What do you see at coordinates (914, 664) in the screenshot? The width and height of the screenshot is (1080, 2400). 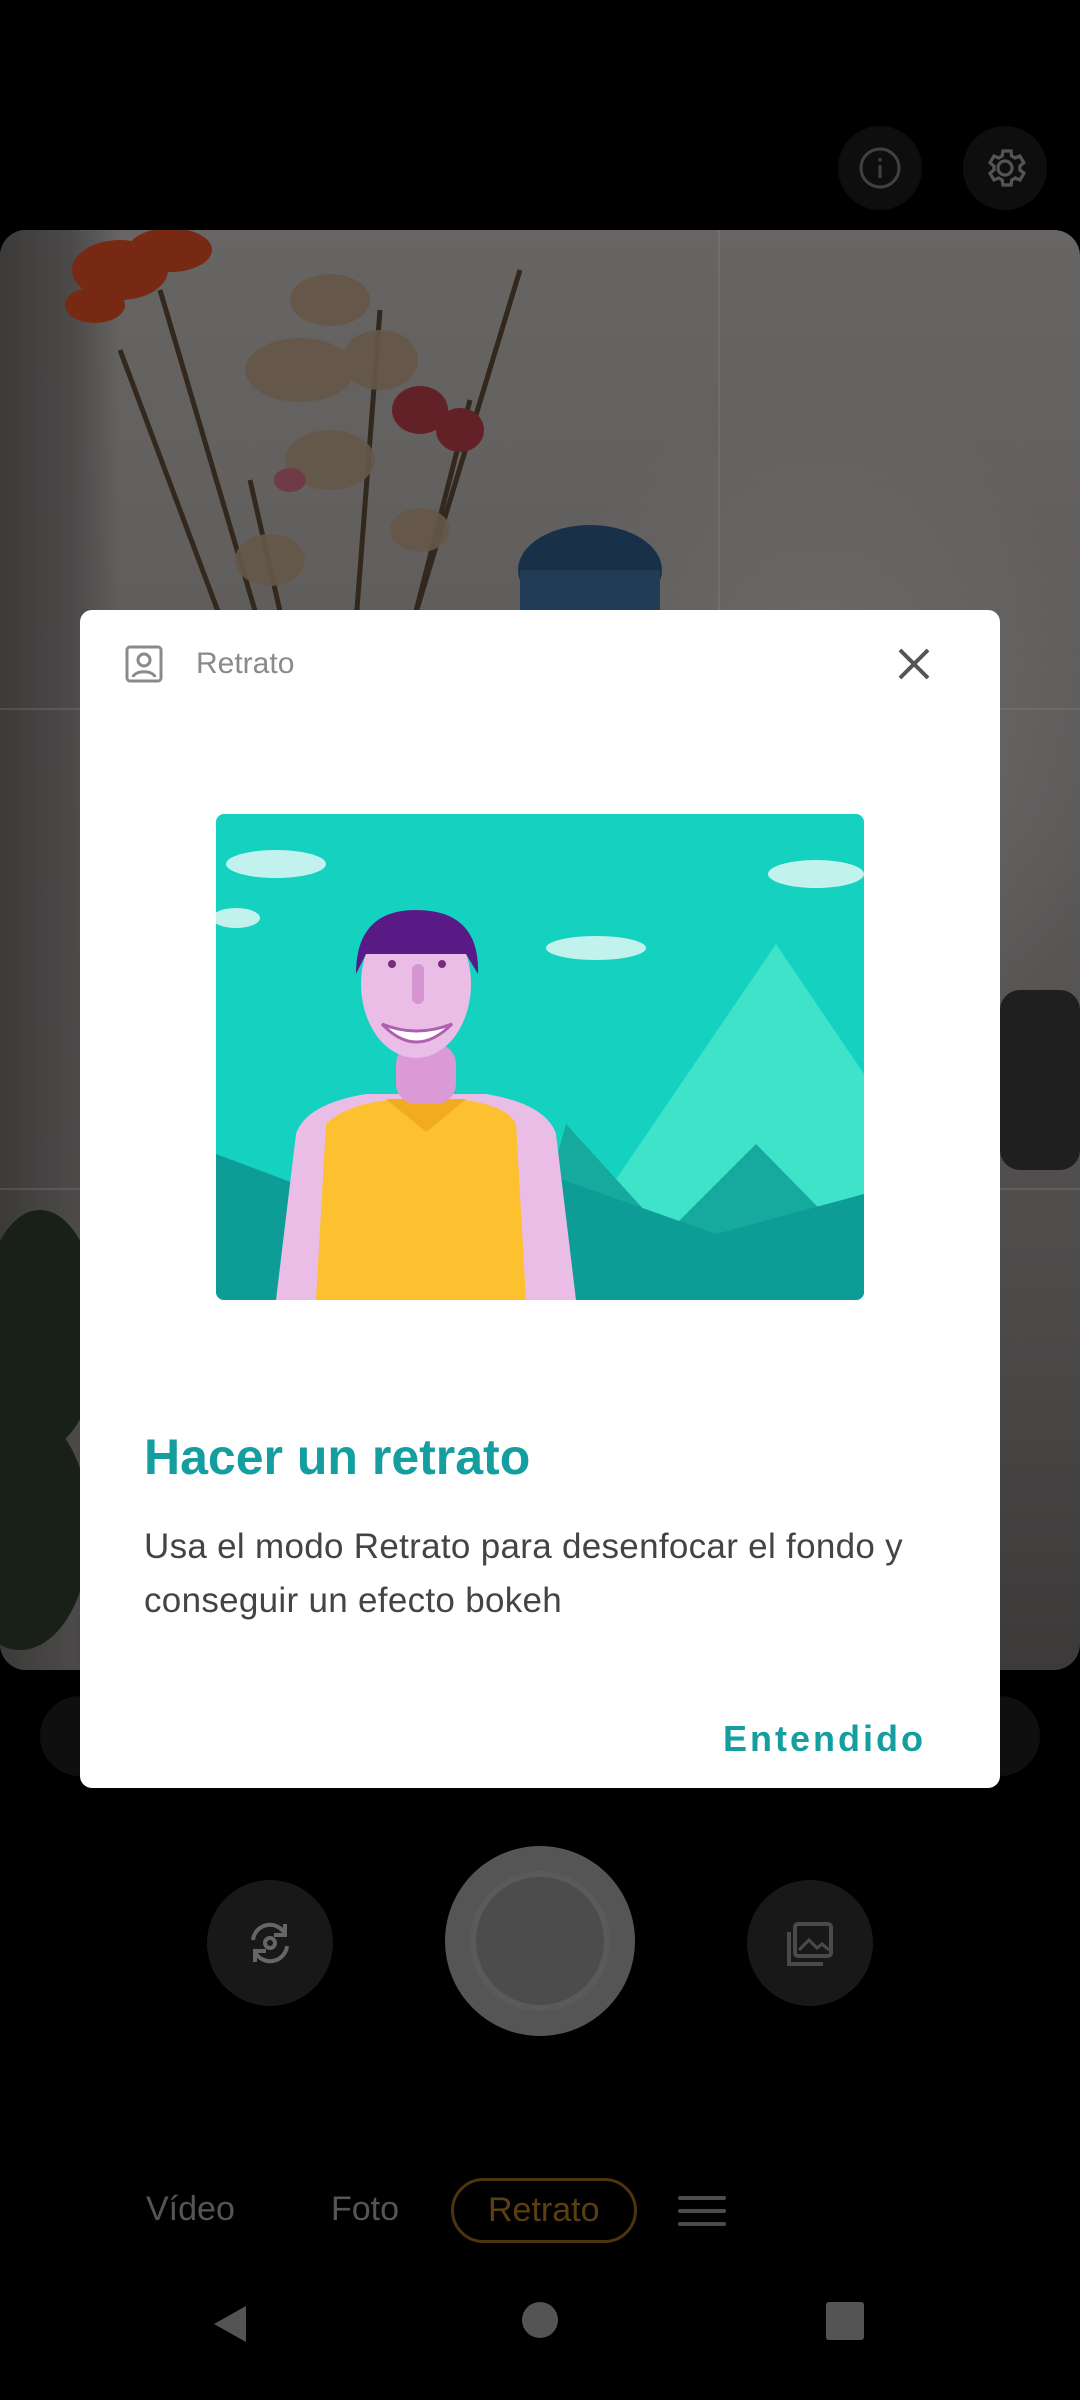 I see `close-icon` at bounding box center [914, 664].